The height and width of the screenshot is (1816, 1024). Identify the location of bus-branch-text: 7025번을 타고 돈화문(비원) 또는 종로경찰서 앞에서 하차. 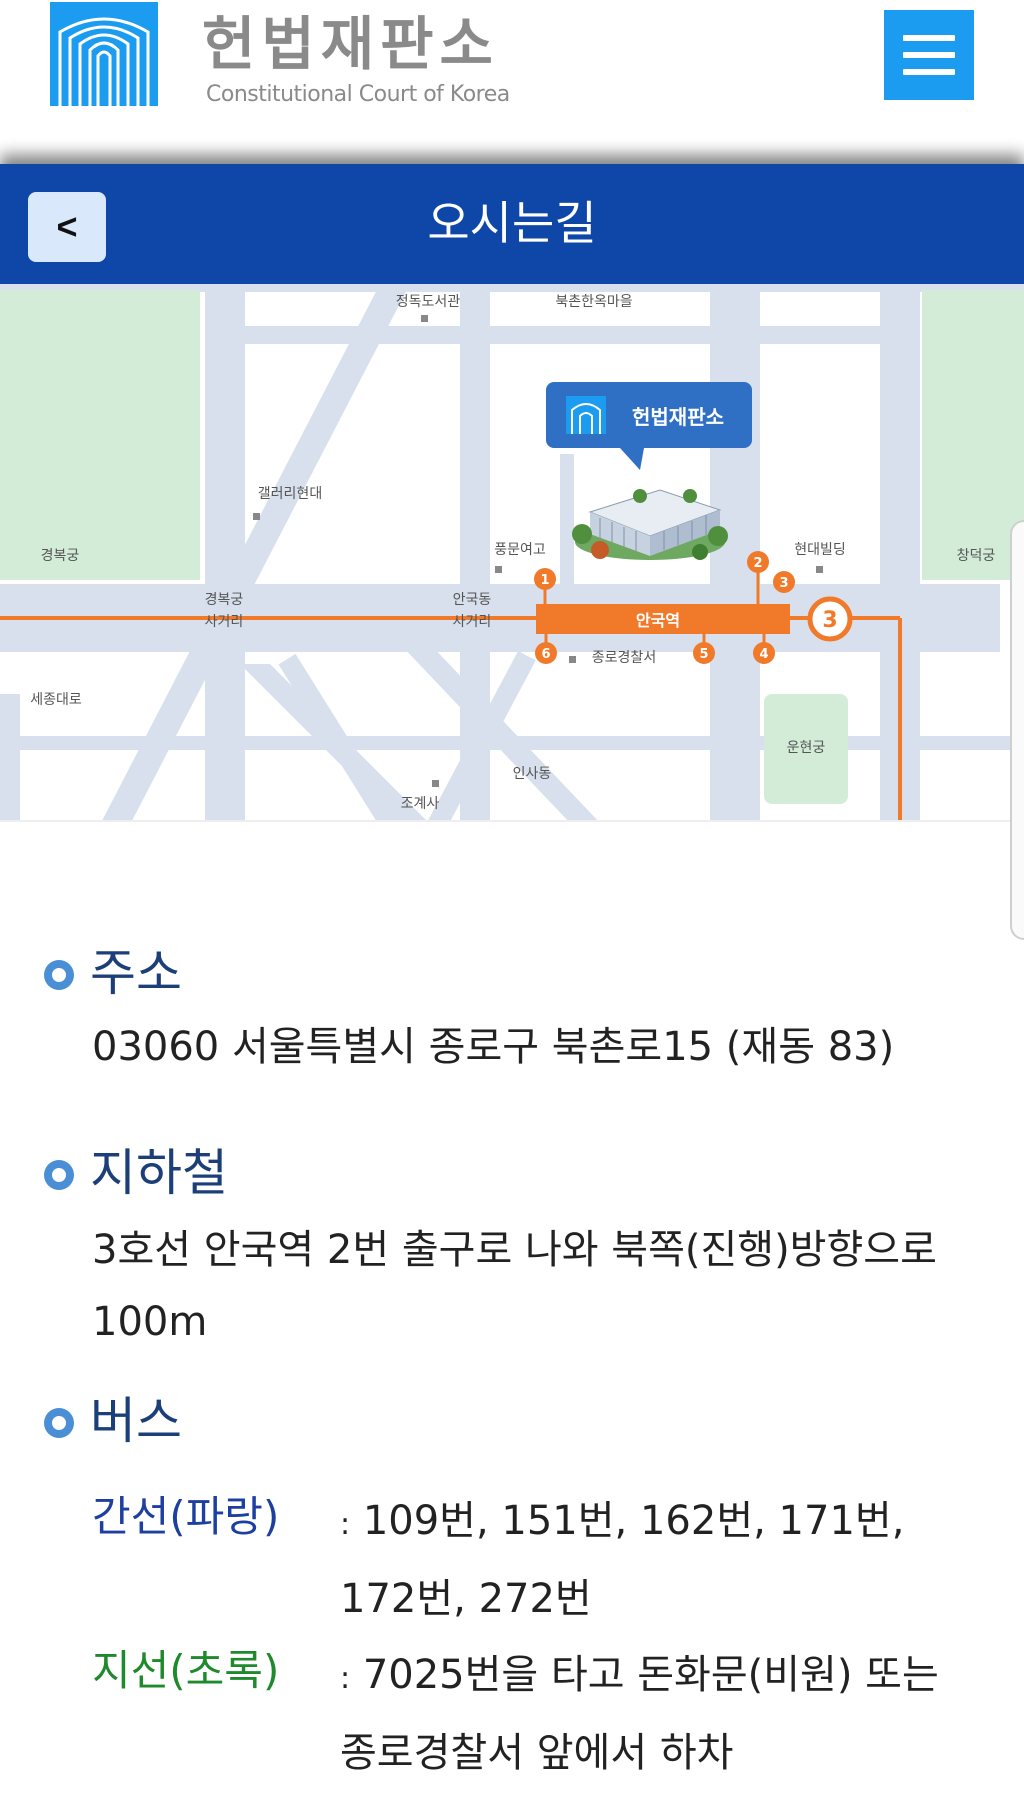
(639, 1714).